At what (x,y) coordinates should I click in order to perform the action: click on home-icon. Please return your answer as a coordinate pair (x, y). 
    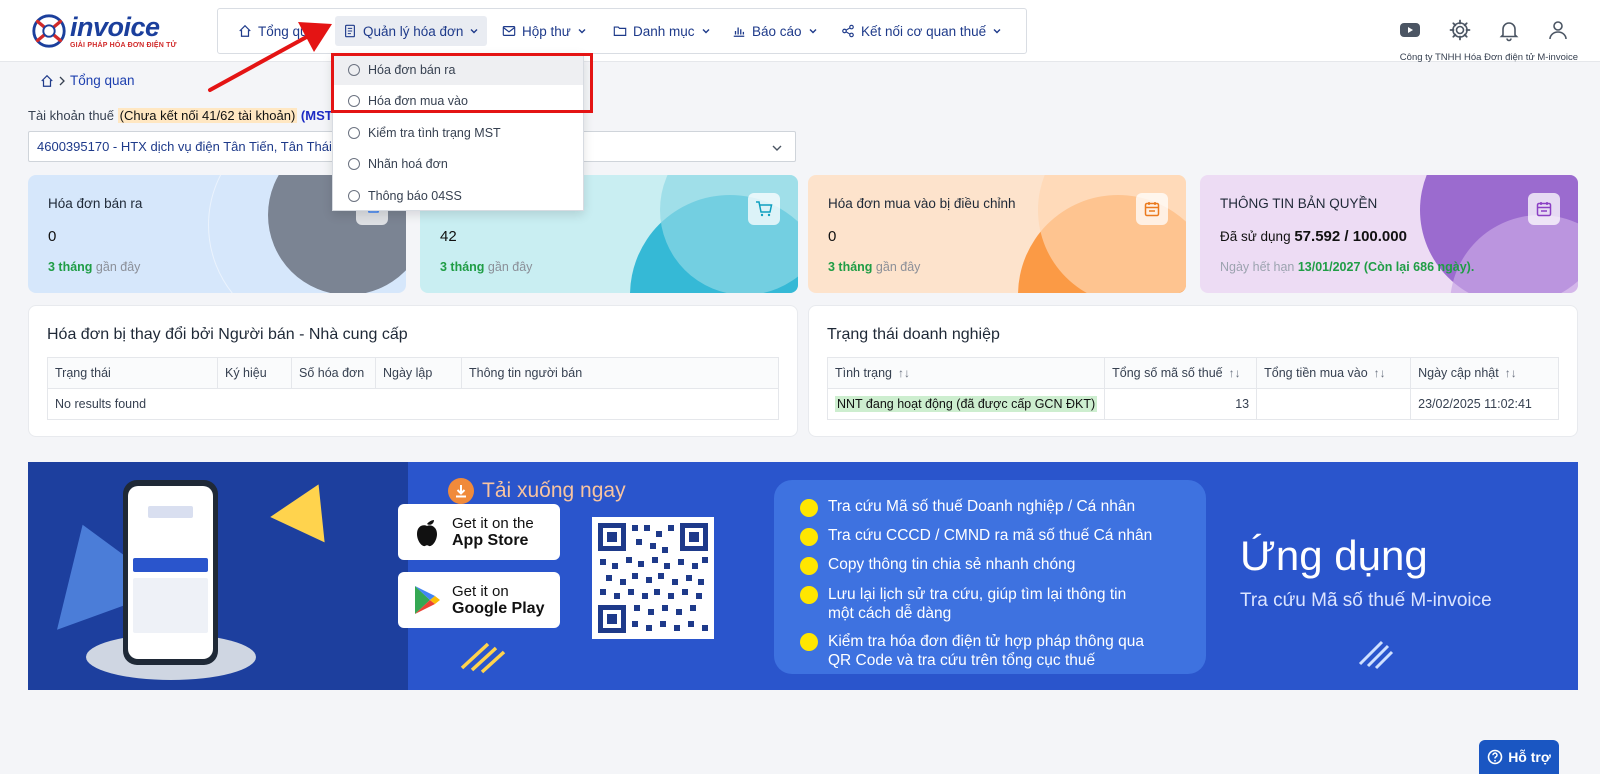
    Looking at the image, I should click on (47, 80).